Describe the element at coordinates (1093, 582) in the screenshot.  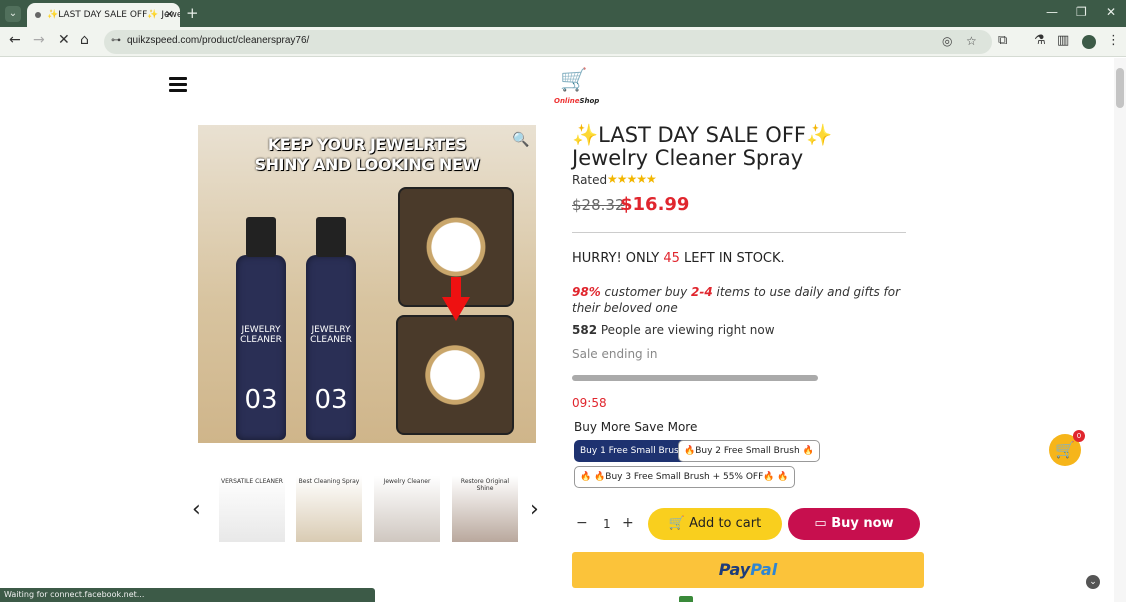
I see `scroll-top-icon: ⌄` at that location.